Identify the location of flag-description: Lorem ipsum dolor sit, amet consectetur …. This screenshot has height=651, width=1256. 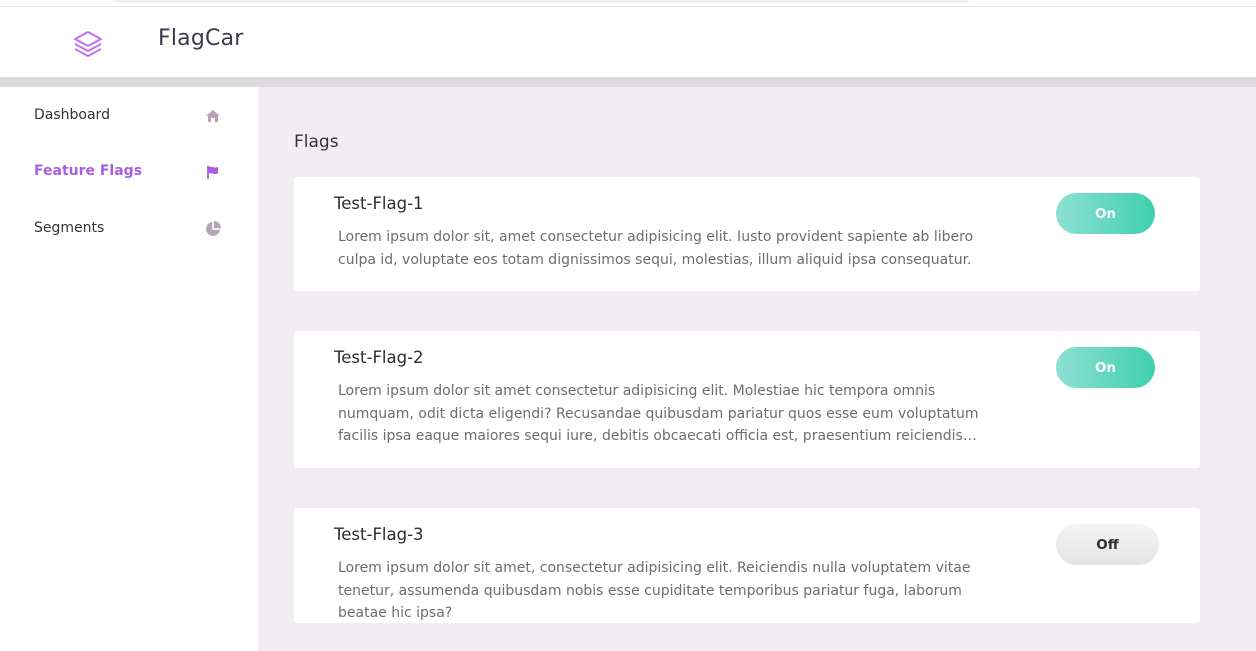
(656, 248).